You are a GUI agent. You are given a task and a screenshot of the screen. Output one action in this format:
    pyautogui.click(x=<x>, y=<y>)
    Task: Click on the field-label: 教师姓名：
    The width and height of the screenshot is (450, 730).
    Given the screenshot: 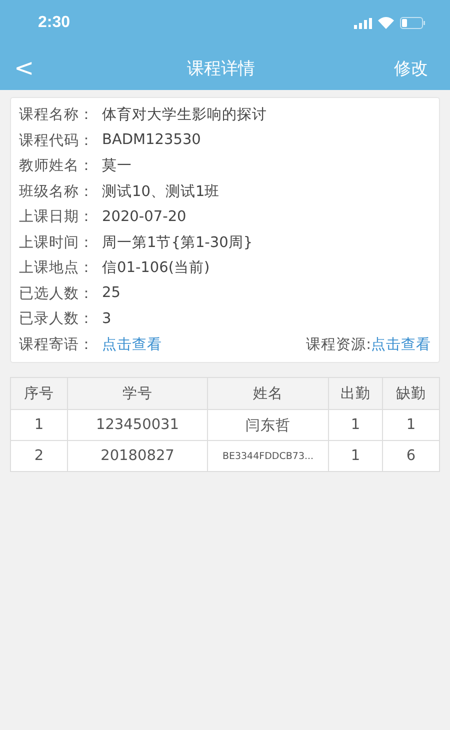 What is the action you would take?
    pyautogui.click(x=56, y=166)
    